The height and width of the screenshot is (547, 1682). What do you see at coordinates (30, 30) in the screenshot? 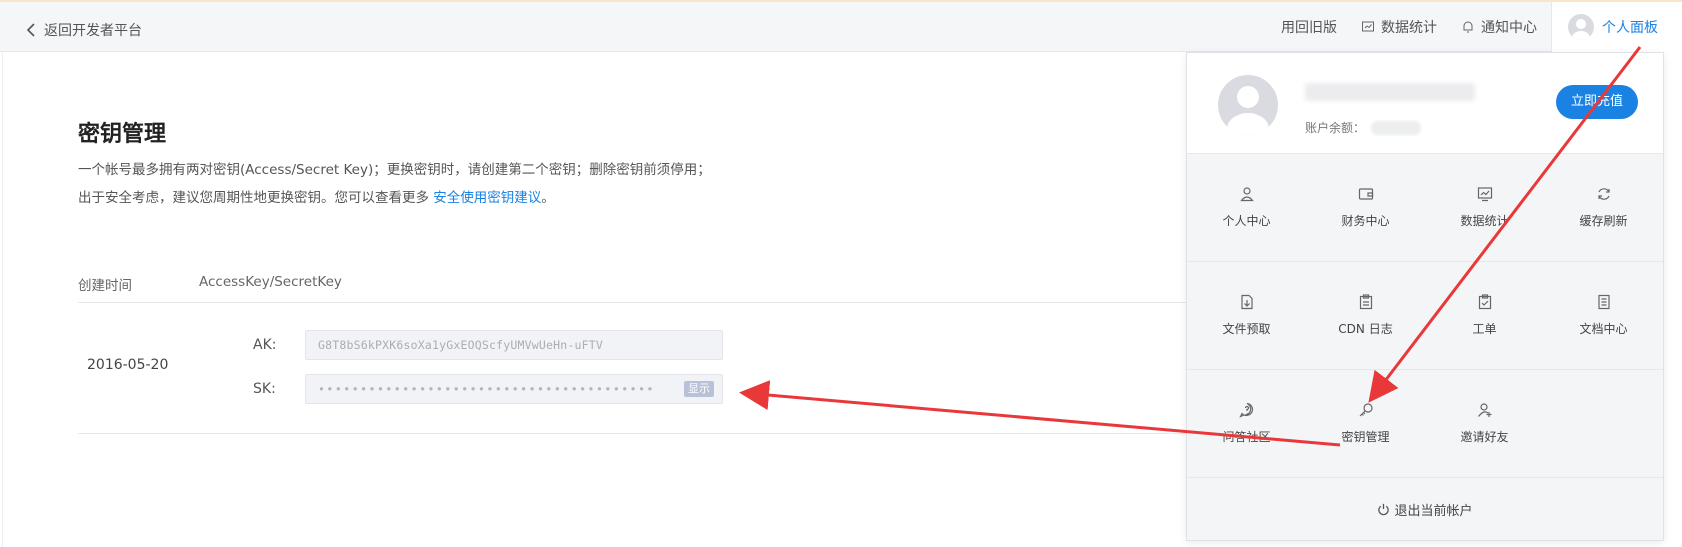
I see `chevron-left-icon` at bounding box center [30, 30].